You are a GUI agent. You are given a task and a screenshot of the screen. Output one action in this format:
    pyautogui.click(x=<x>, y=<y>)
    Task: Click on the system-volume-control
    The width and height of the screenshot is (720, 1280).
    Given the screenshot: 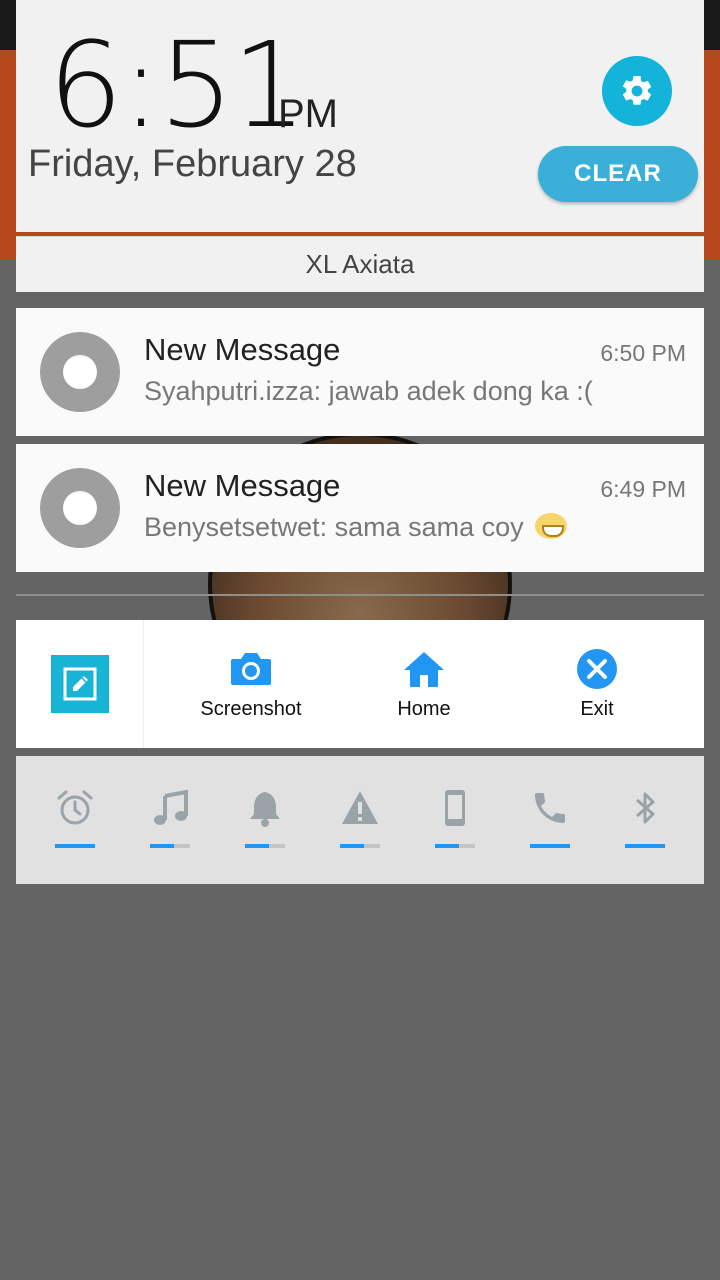 What is the action you would take?
    pyautogui.click(x=360, y=821)
    